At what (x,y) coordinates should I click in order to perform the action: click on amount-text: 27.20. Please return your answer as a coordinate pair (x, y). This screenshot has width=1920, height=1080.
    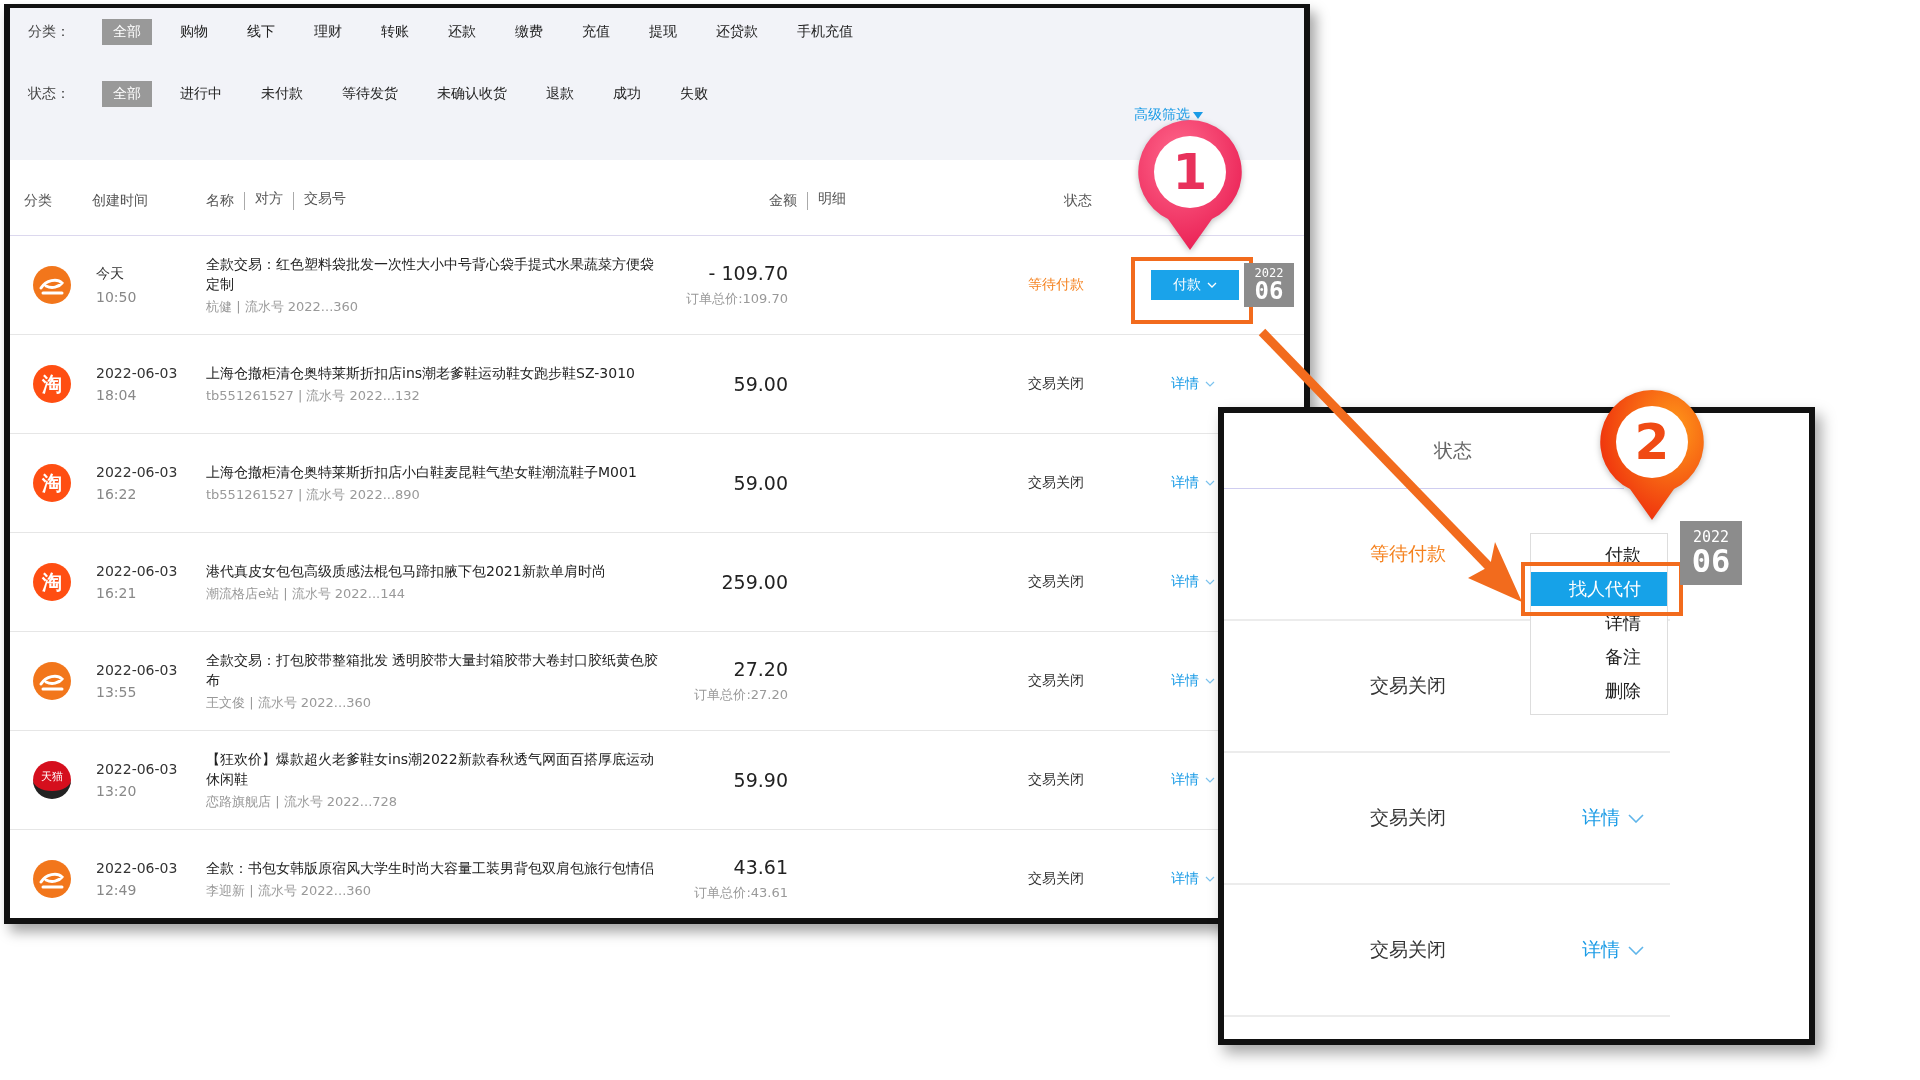
    Looking at the image, I should click on (760, 669).